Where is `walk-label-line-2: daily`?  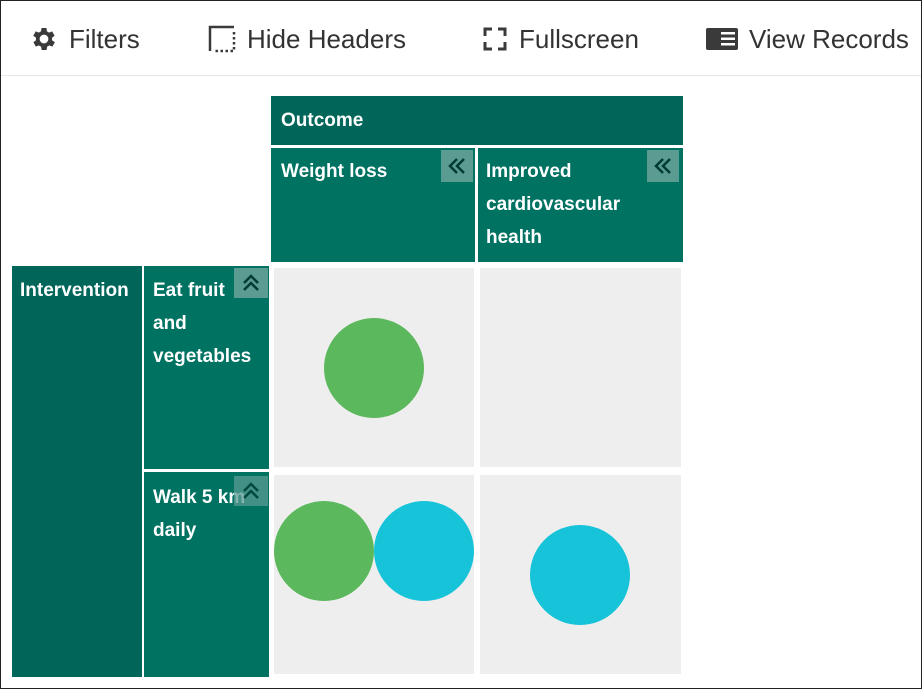
walk-label-line-2: daily is located at coordinates (175, 530).